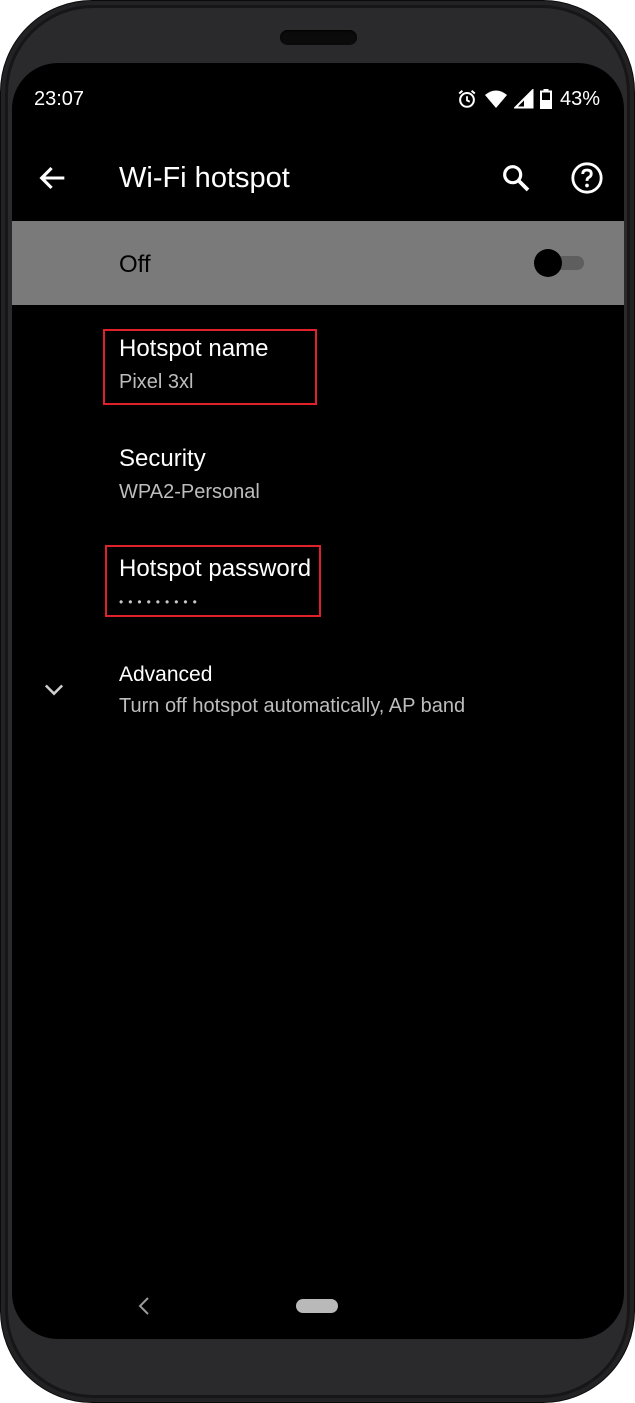  I want to click on hotspot-switch, so click(559, 263).